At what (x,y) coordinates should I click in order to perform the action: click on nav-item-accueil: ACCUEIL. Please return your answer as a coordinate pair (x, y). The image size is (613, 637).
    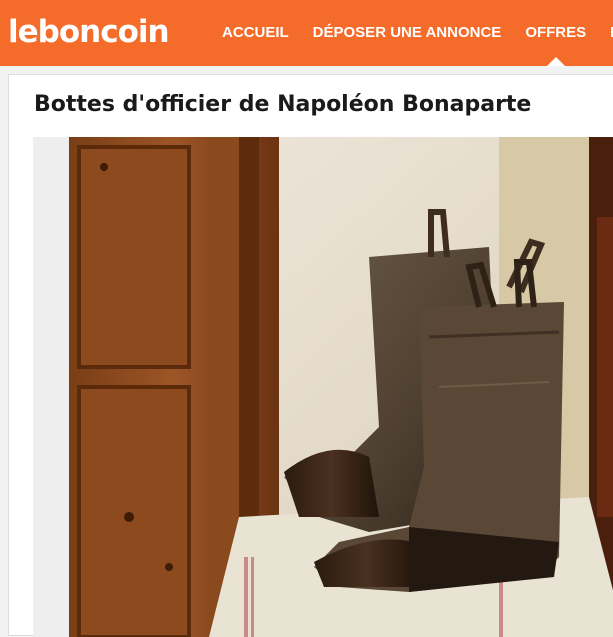
    Looking at the image, I should click on (255, 33).